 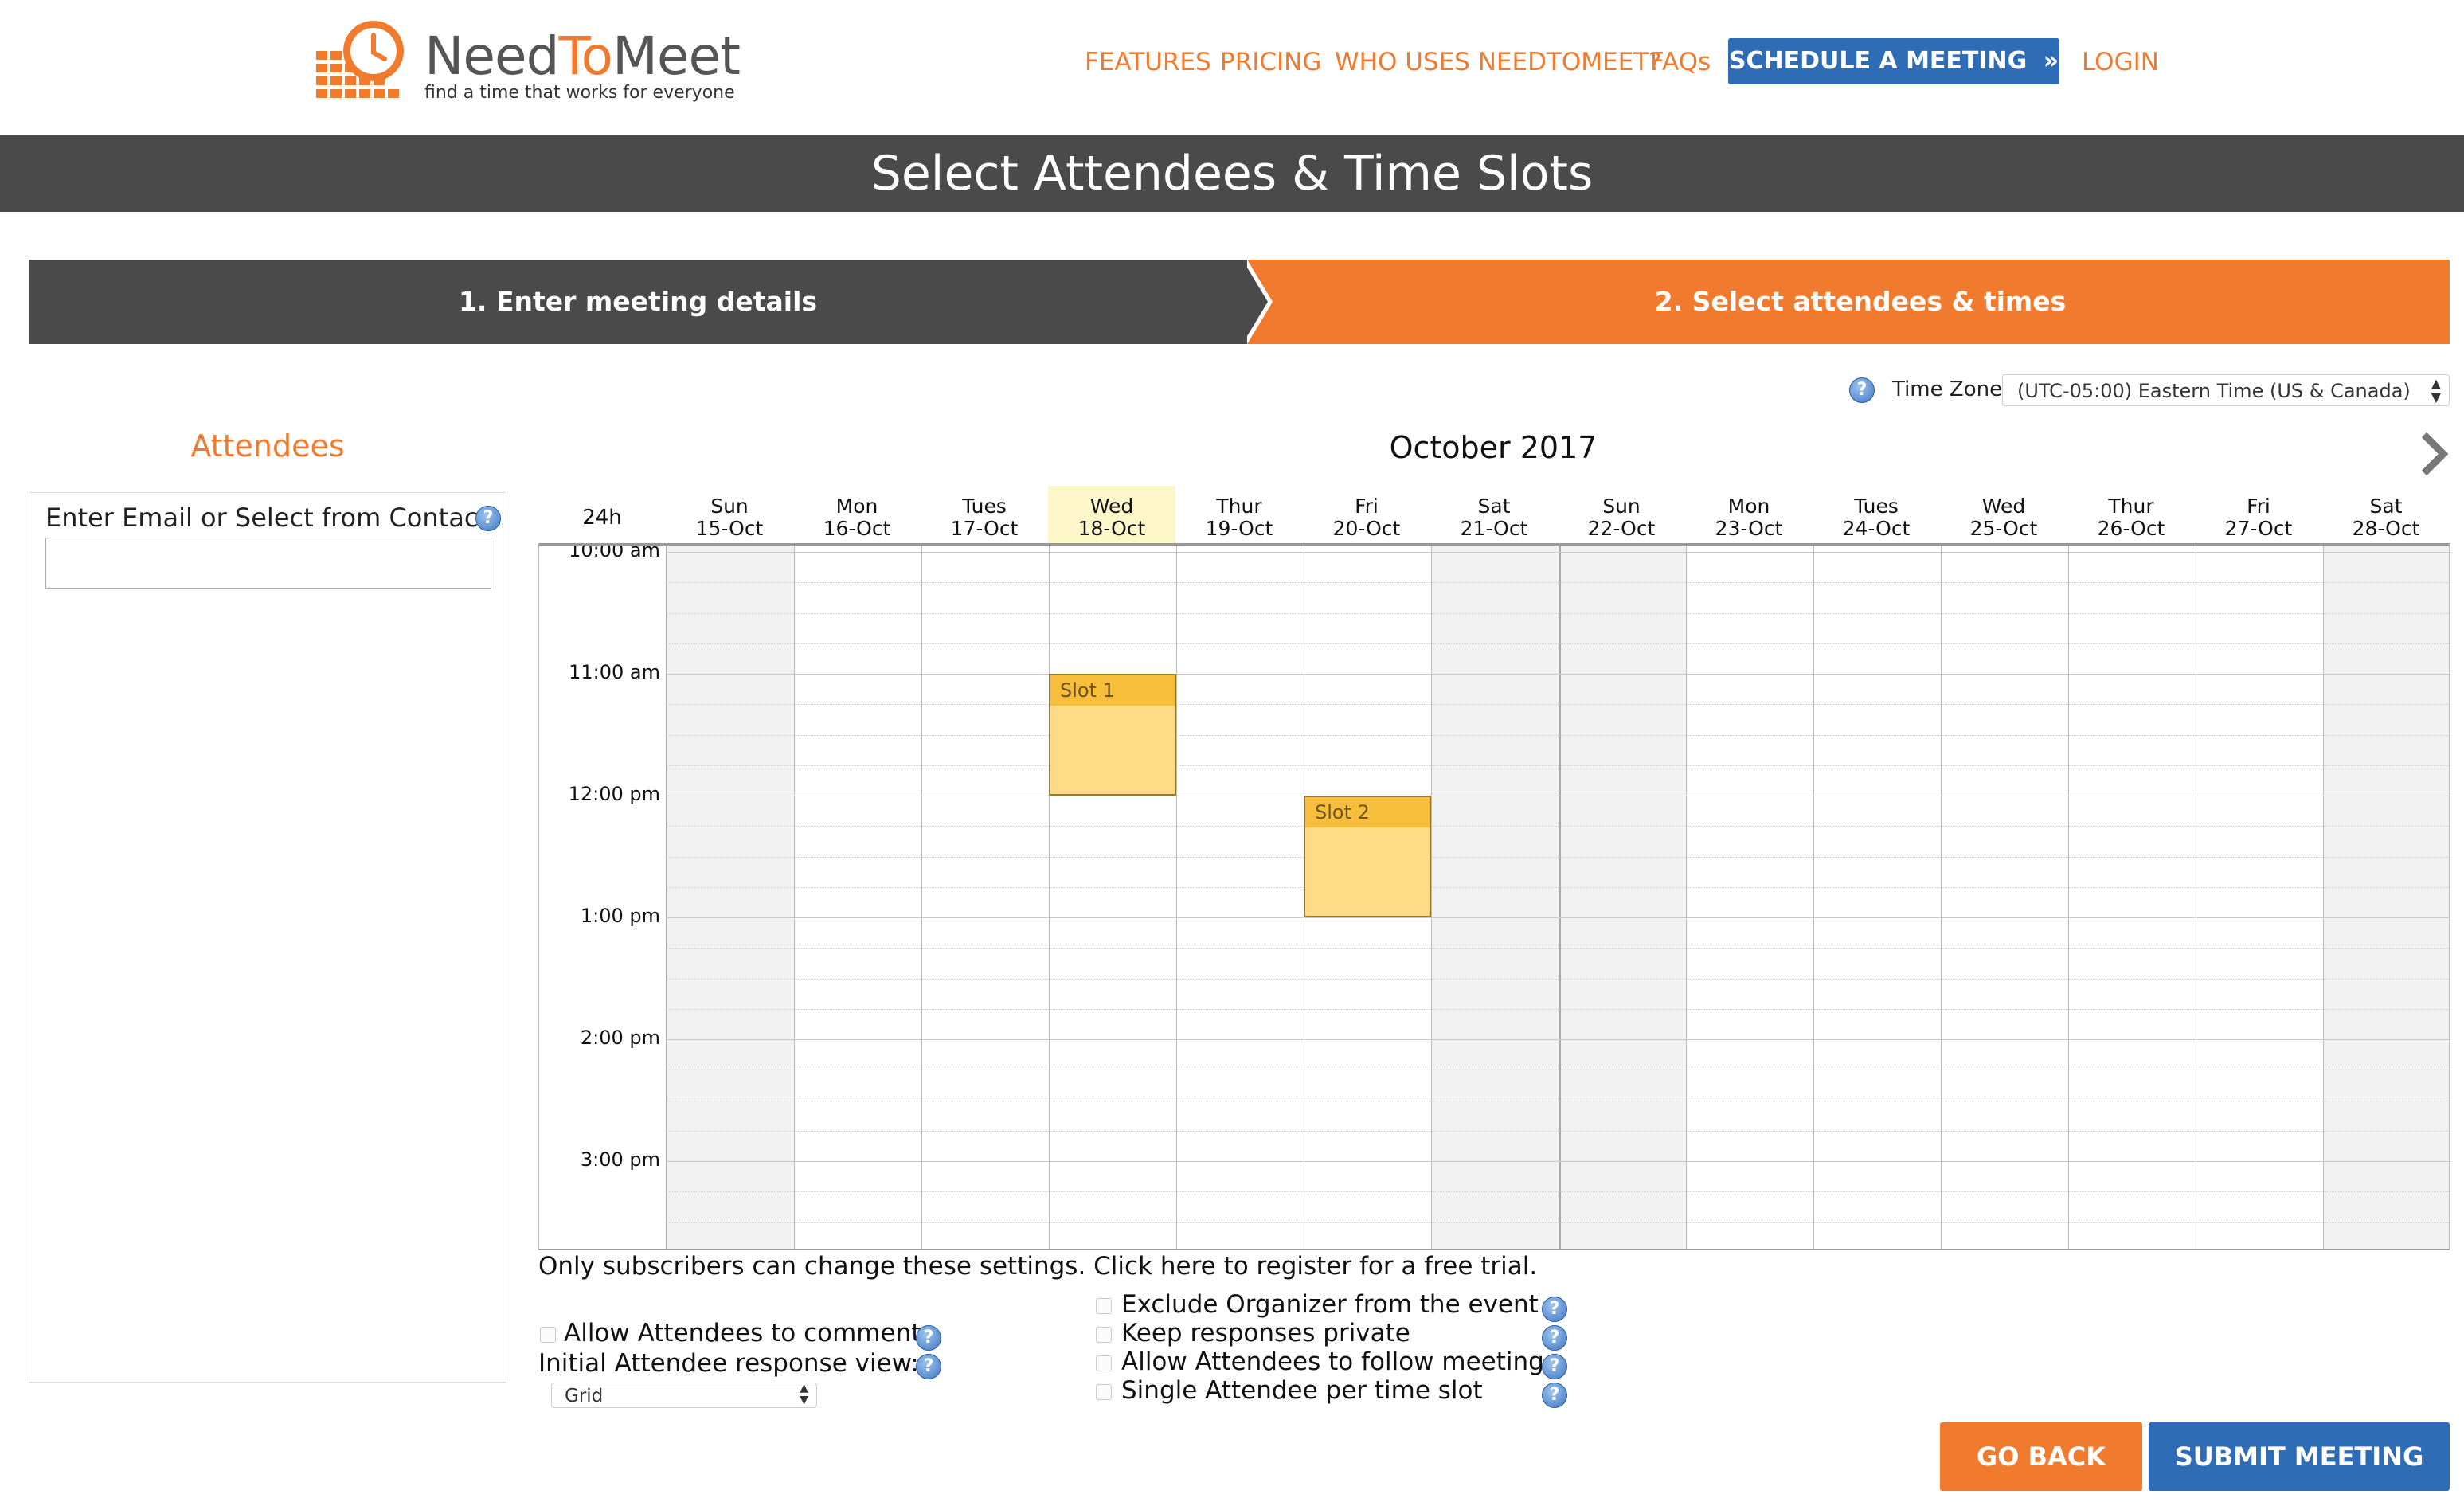 I want to click on day-date: 23-Oct, so click(x=1749, y=528).